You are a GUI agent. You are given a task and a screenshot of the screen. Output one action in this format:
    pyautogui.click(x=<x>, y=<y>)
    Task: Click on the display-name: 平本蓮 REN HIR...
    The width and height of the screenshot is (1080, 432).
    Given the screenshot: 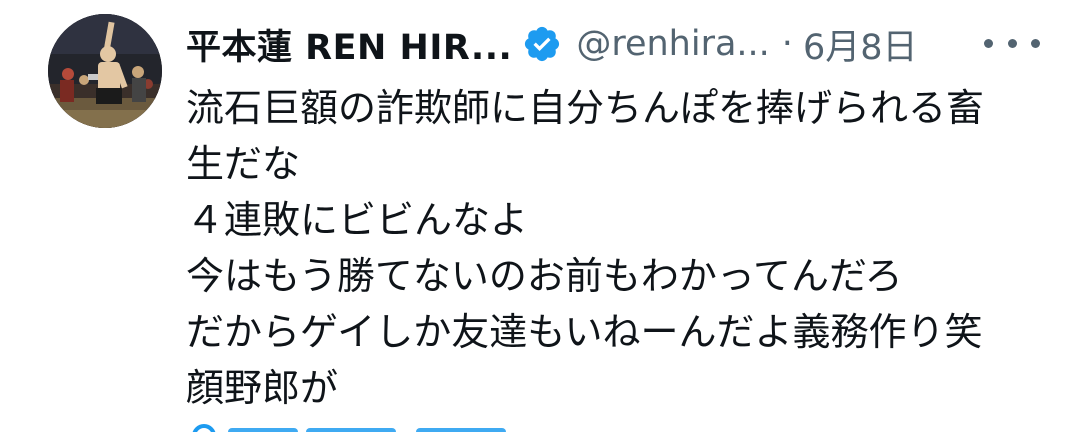 What is the action you would take?
    pyautogui.click(x=349, y=44)
    